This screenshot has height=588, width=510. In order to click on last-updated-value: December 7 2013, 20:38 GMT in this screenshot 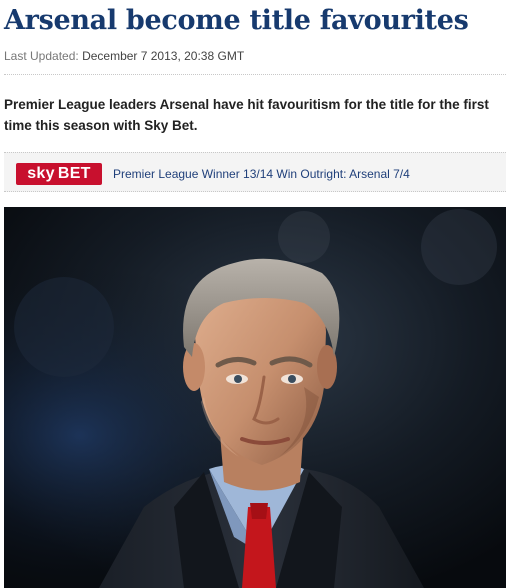, I will do `click(163, 56)`.